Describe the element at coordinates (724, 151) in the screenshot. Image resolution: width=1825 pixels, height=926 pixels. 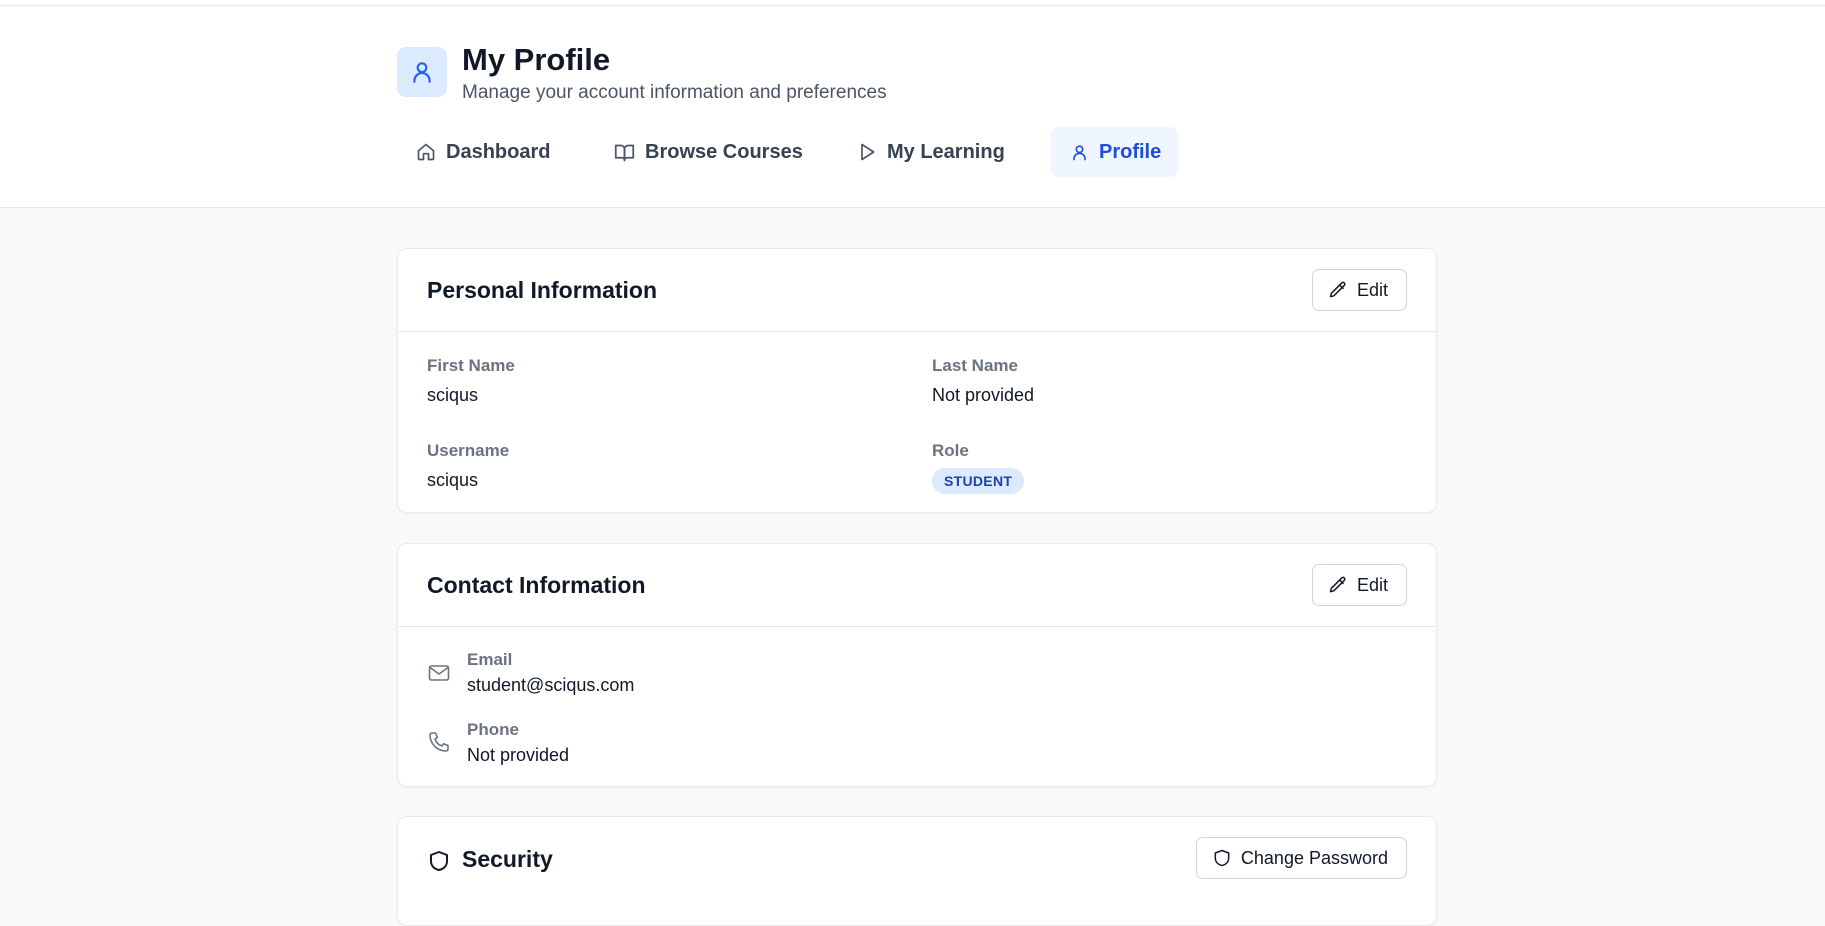
I see `nav-browse-courses-label: Browse Courses` at that location.